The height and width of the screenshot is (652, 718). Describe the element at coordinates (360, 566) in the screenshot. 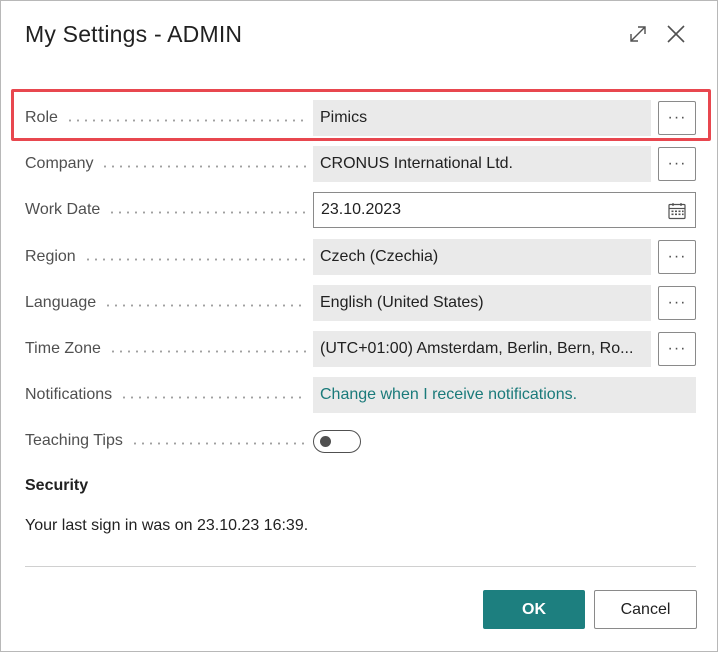

I see `footer-divider` at that location.